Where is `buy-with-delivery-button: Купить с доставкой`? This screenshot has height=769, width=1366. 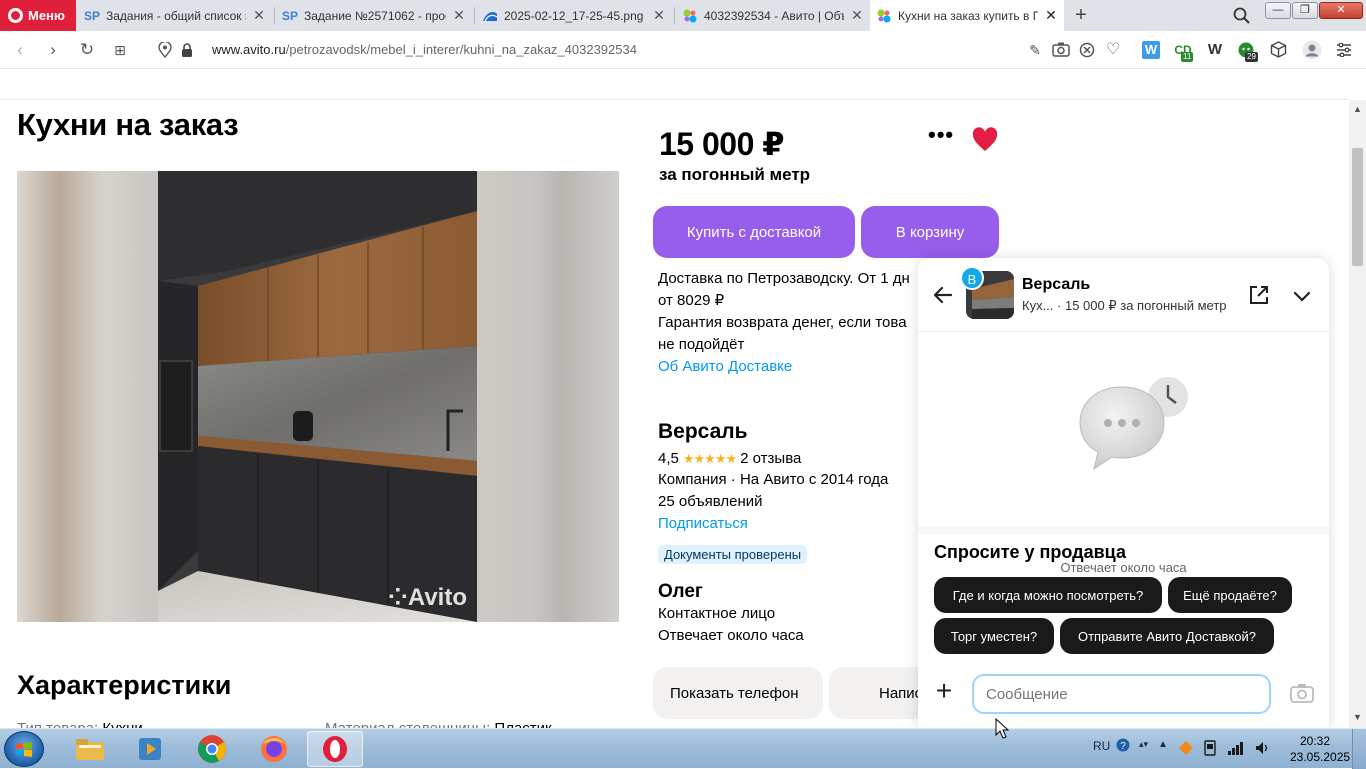
buy-with-delivery-button: Купить с доставкой is located at coordinates (754, 232).